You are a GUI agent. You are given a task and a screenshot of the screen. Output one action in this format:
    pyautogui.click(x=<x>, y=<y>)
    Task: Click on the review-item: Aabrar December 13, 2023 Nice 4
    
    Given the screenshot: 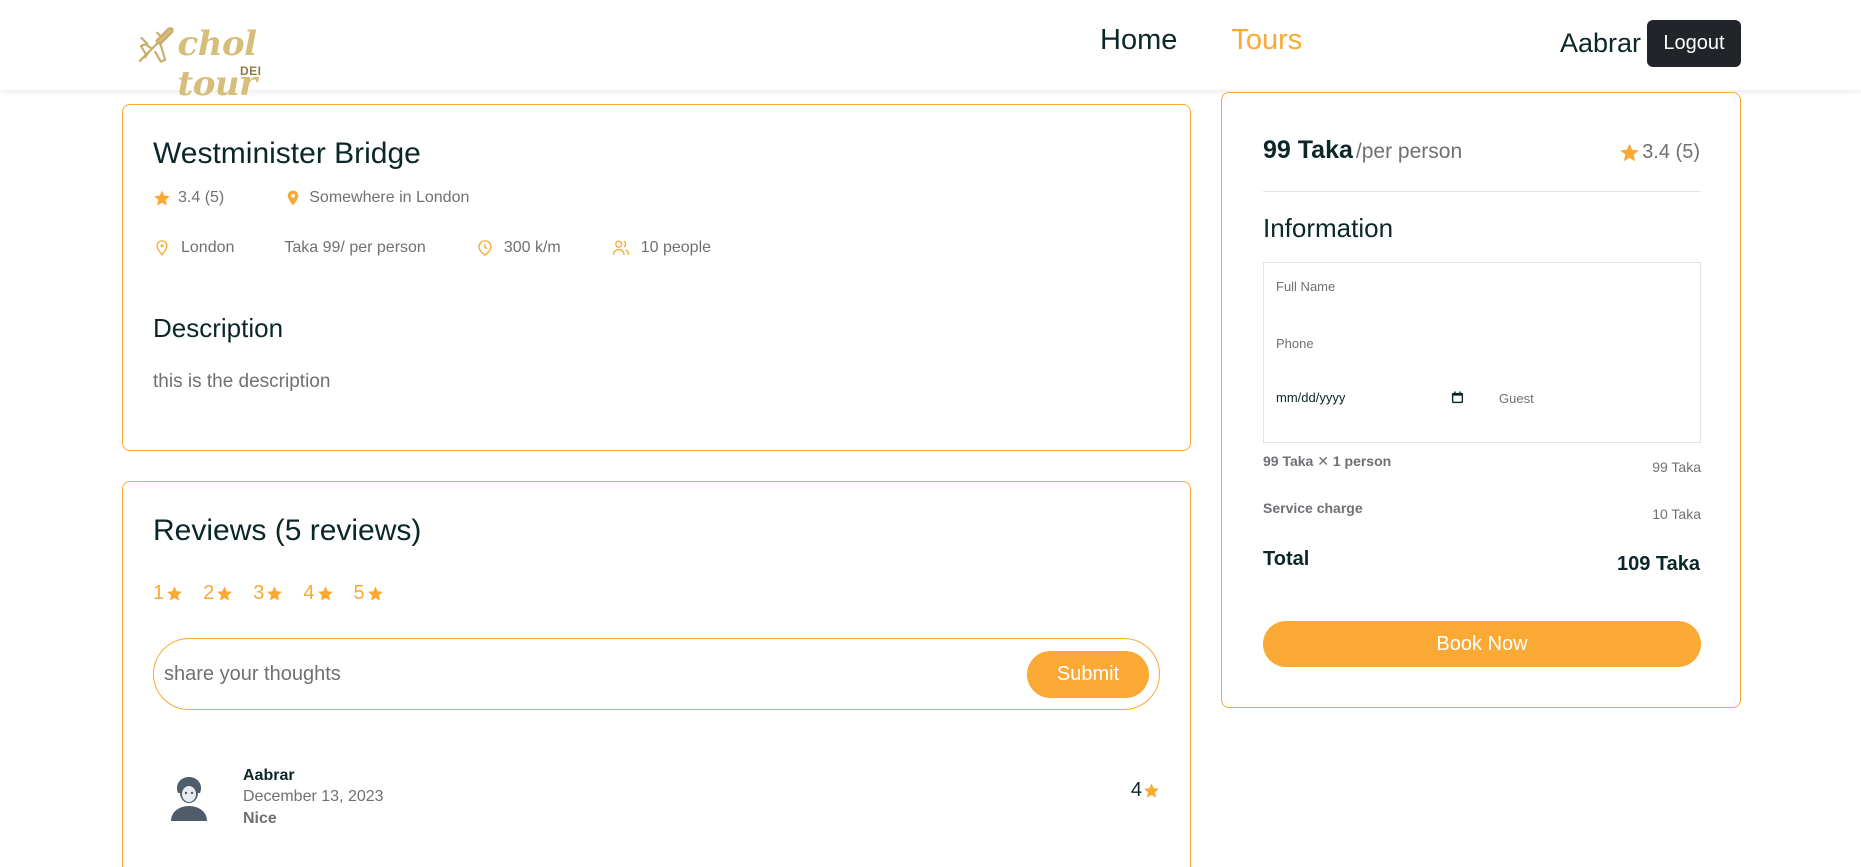 What is the action you would take?
    pyautogui.click(x=656, y=807)
    